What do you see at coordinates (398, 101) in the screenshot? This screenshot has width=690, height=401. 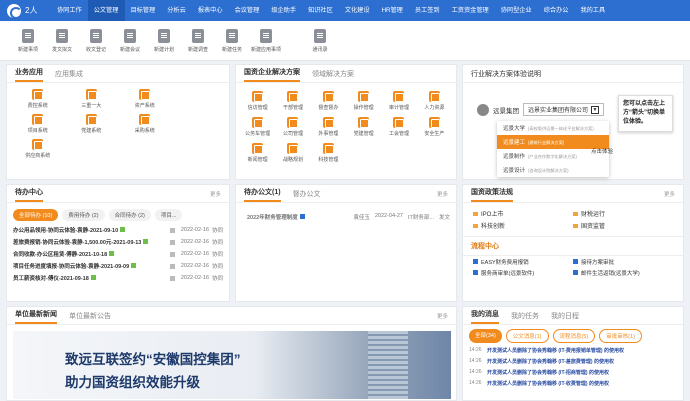 I see `sol-audit: 审计管理` at bounding box center [398, 101].